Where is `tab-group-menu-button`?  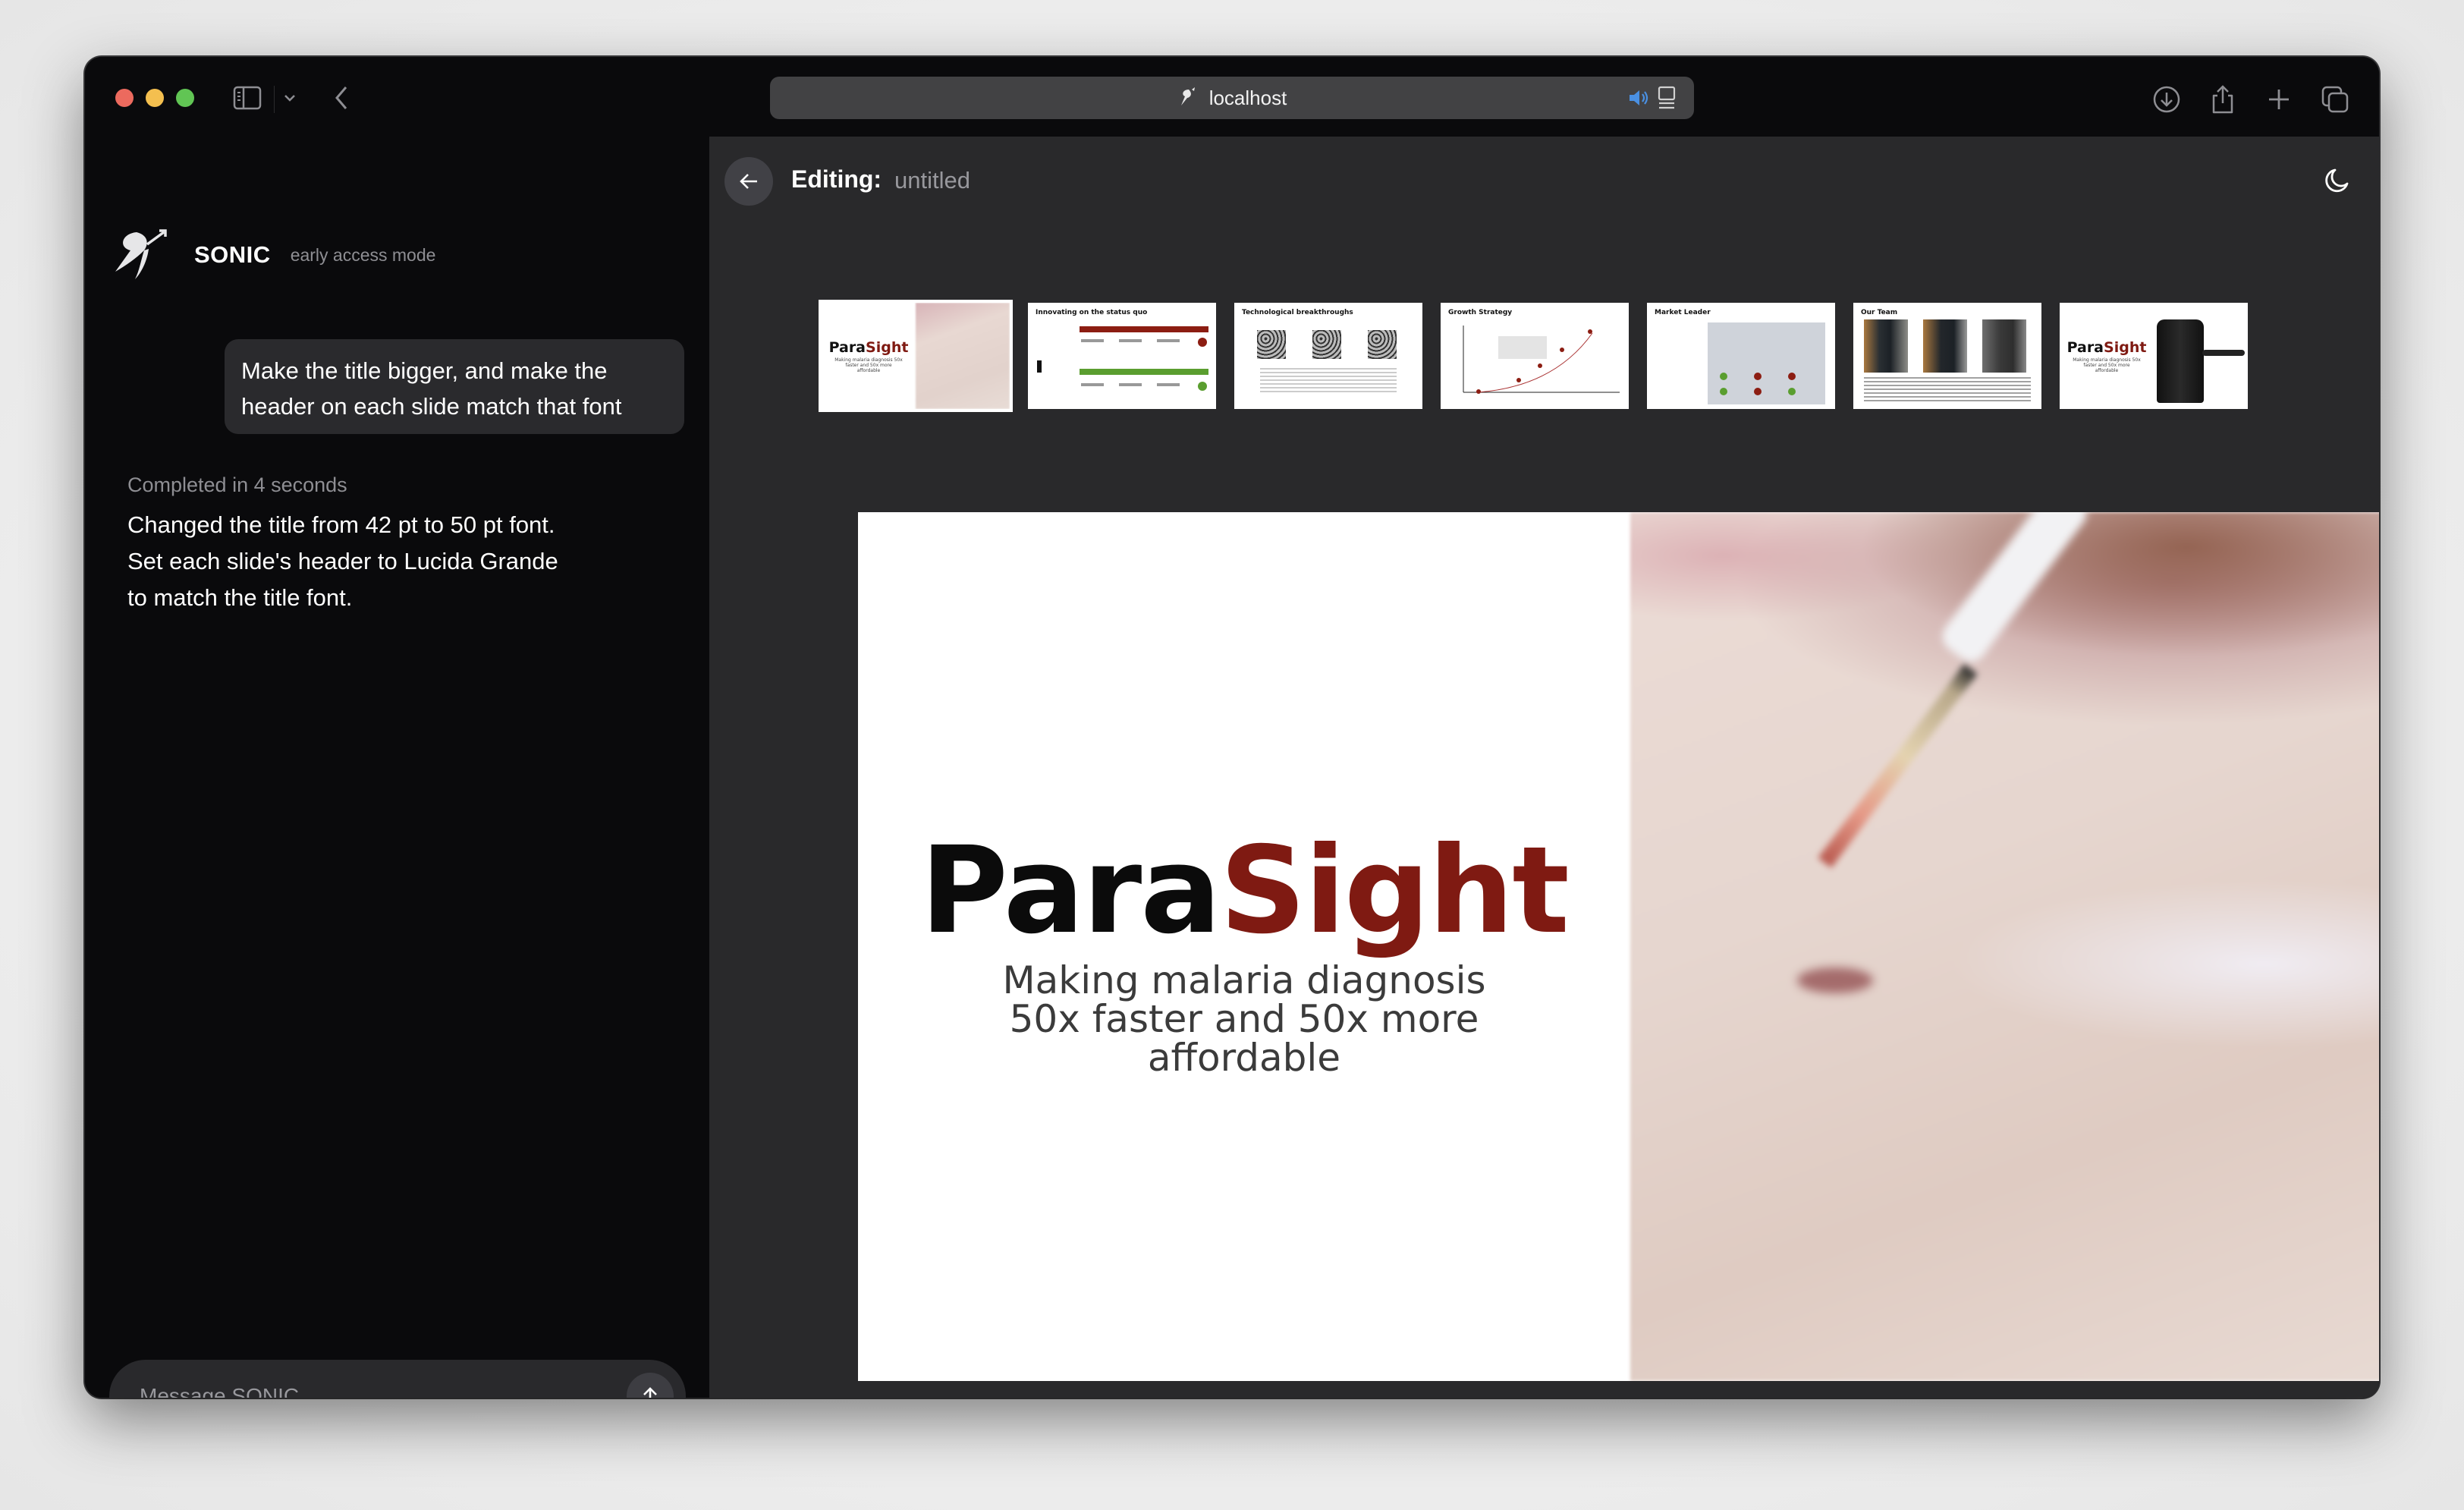
tab-group-menu-button is located at coordinates (289, 98).